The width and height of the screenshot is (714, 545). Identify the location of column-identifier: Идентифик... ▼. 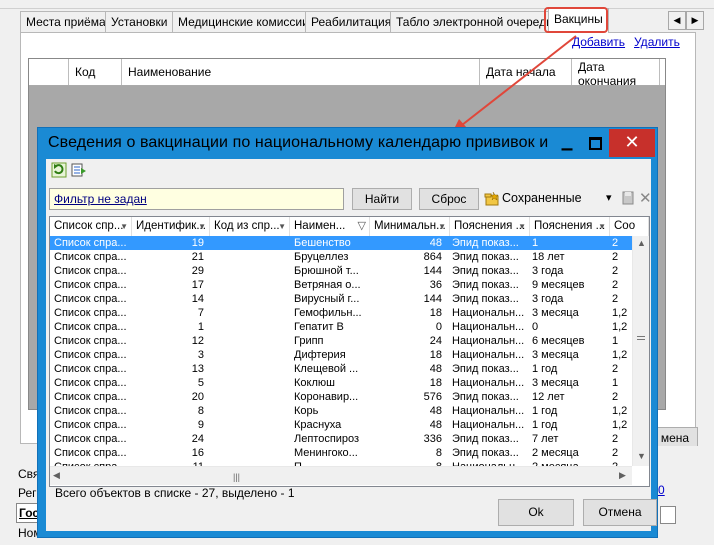
(171, 226).